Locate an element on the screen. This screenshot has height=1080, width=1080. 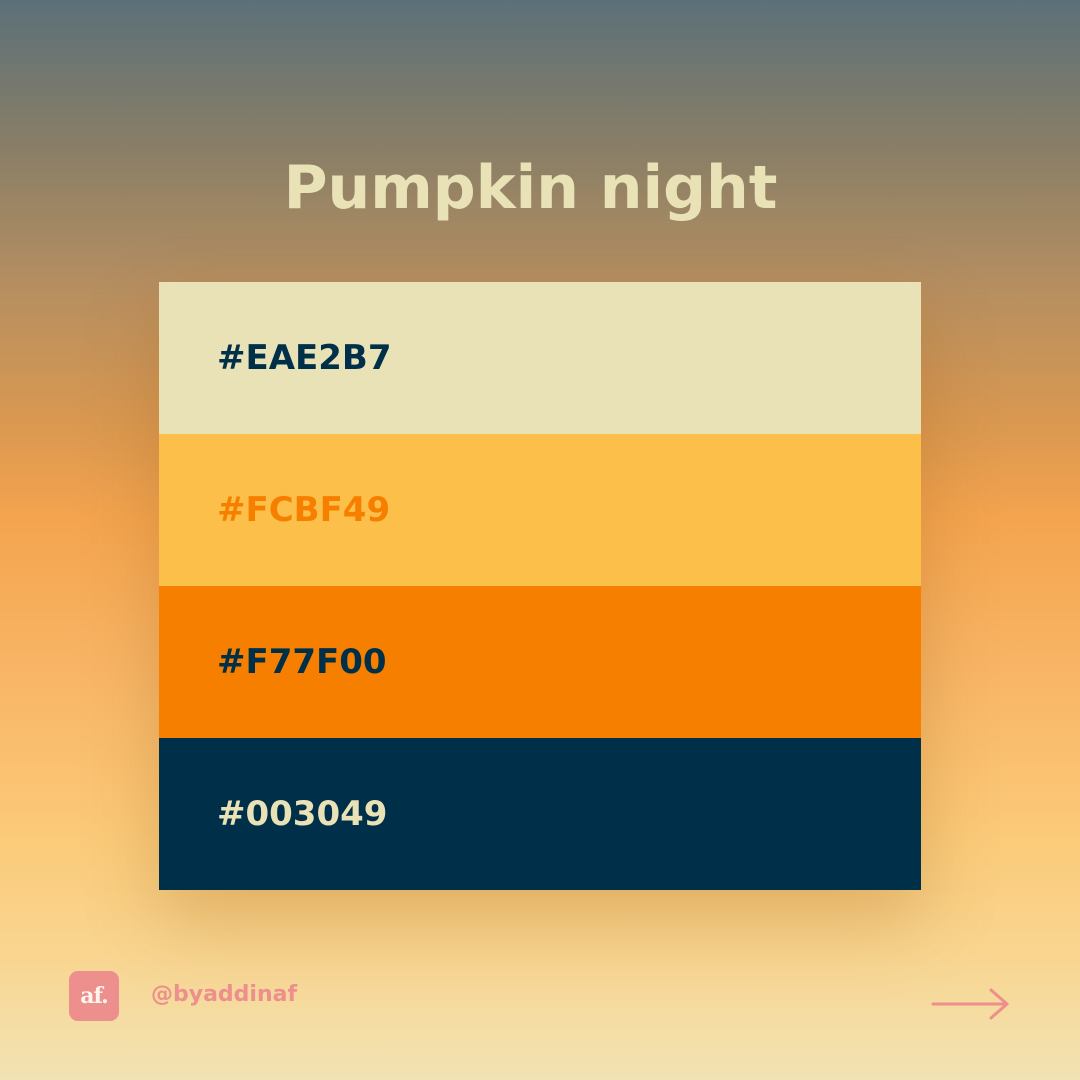
swatch-hex-code: #003049 is located at coordinates (302, 814).